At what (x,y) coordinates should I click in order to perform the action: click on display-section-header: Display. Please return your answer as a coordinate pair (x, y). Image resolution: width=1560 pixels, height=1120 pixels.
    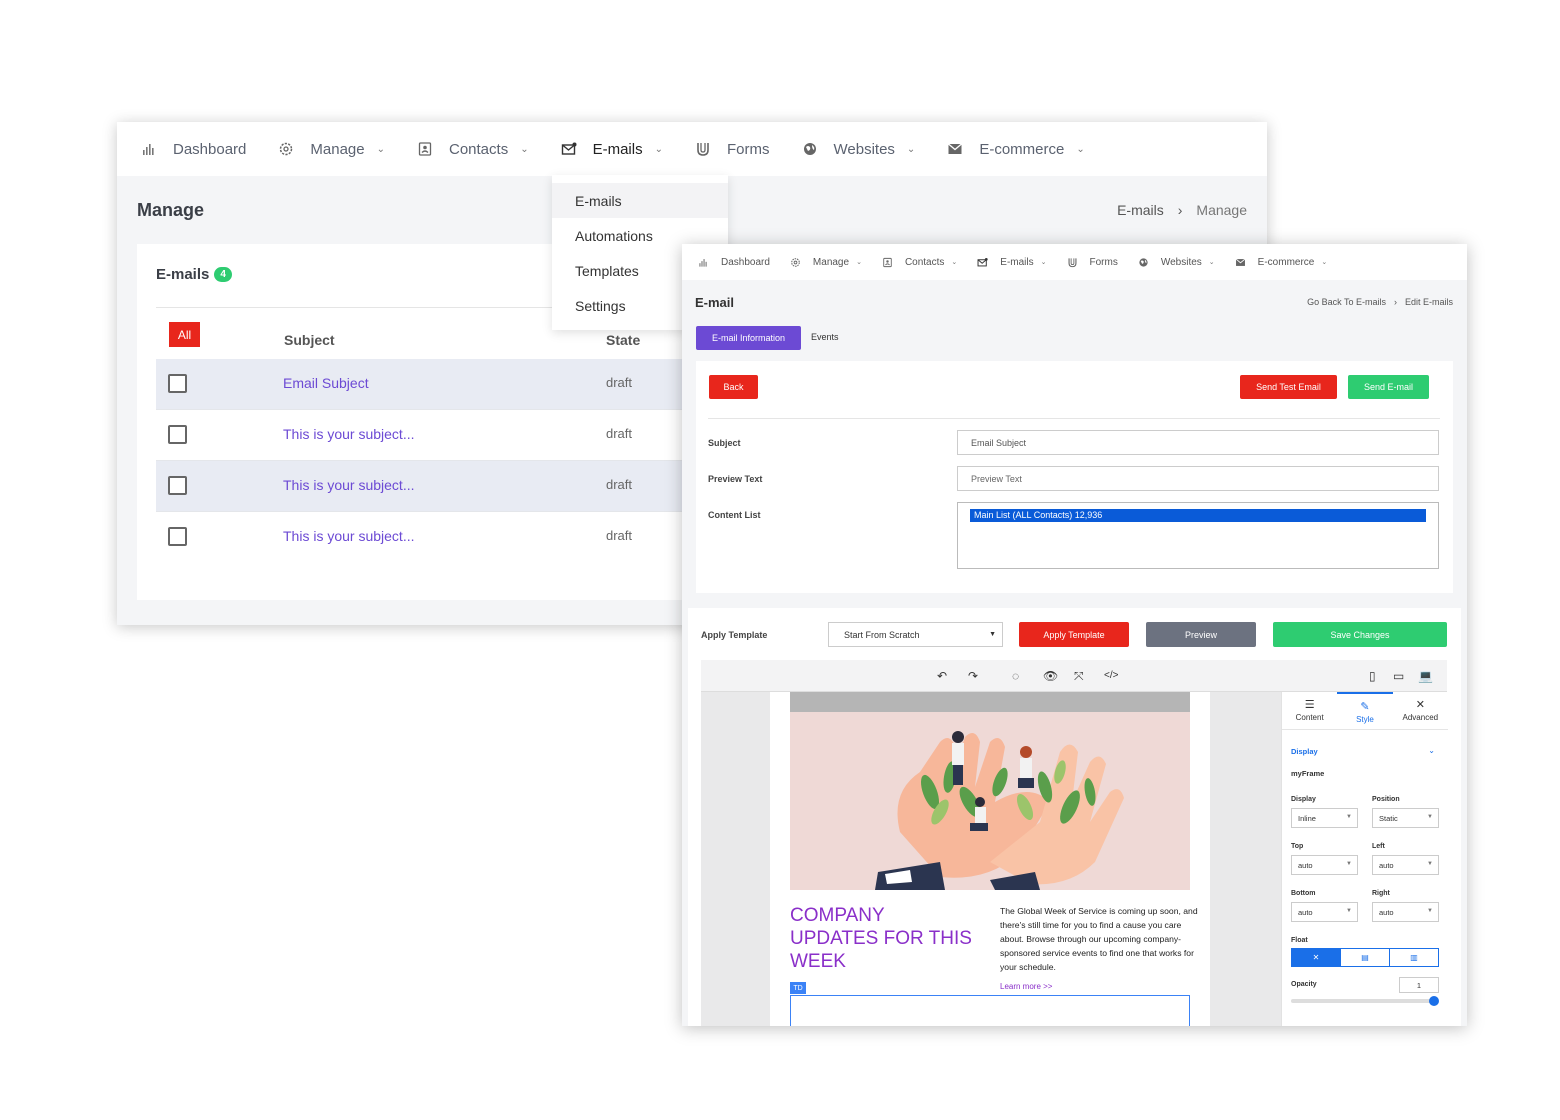
    Looking at the image, I should click on (1304, 751).